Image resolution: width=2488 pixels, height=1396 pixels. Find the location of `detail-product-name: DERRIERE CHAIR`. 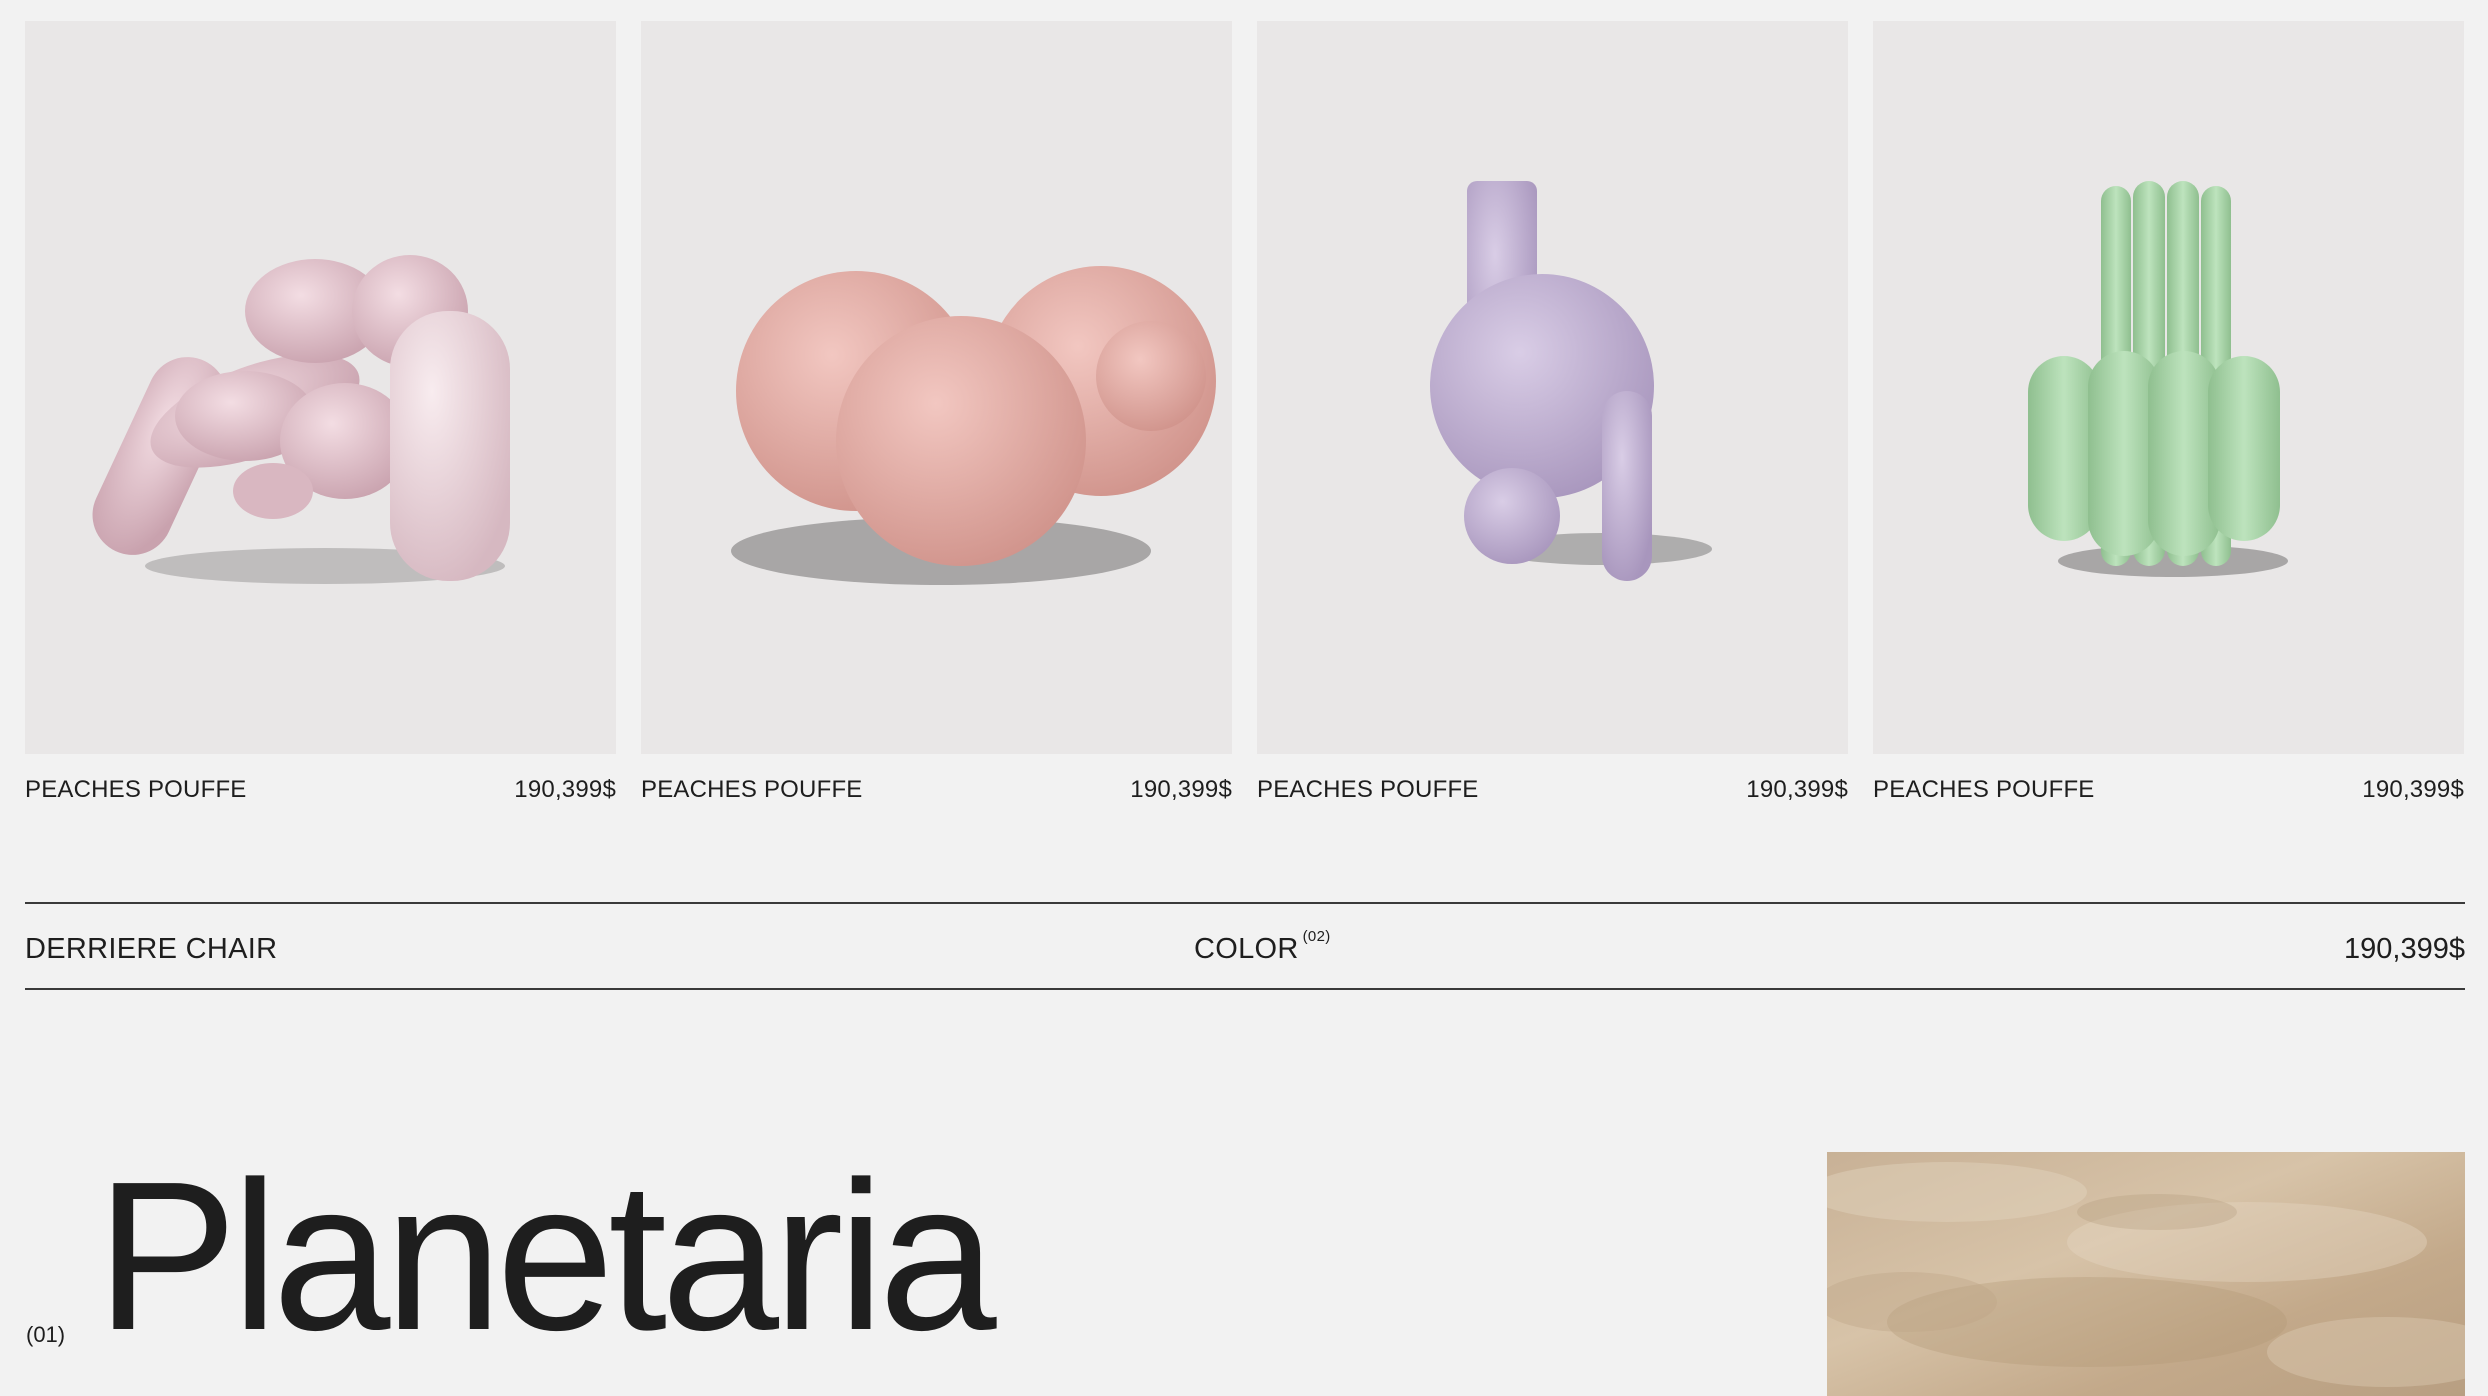

detail-product-name: DERRIERE CHAIR is located at coordinates (151, 949).